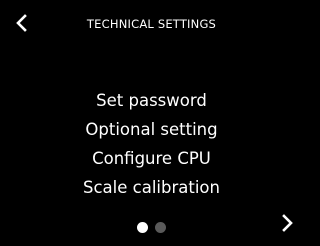 This screenshot has width=320, height=246. Describe the element at coordinates (151, 187) in the screenshot. I see `menu-item-scale-calibration: Scale calibration` at that location.